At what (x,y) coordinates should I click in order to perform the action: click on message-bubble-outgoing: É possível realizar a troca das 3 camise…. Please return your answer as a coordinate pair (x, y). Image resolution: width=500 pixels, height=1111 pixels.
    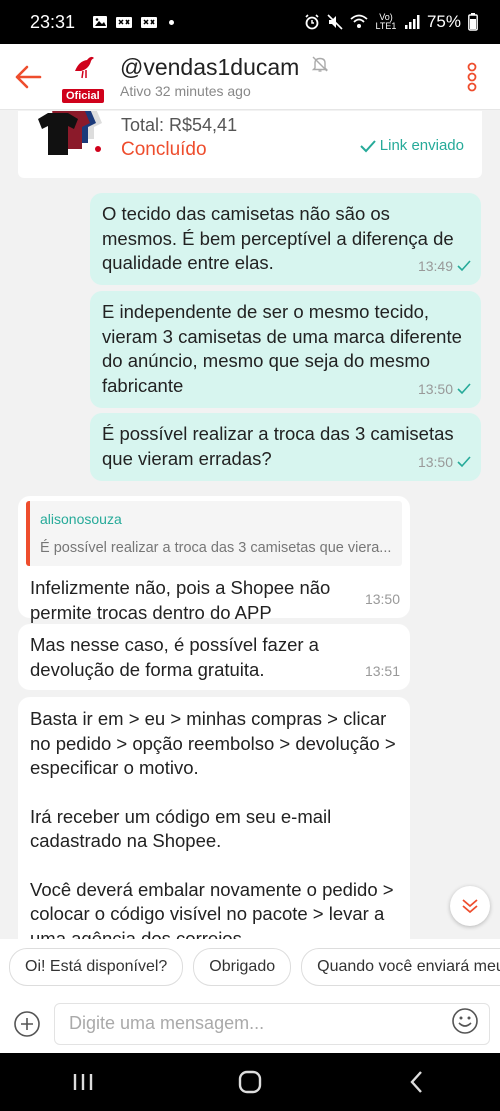
    Looking at the image, I should click on (285, 447).